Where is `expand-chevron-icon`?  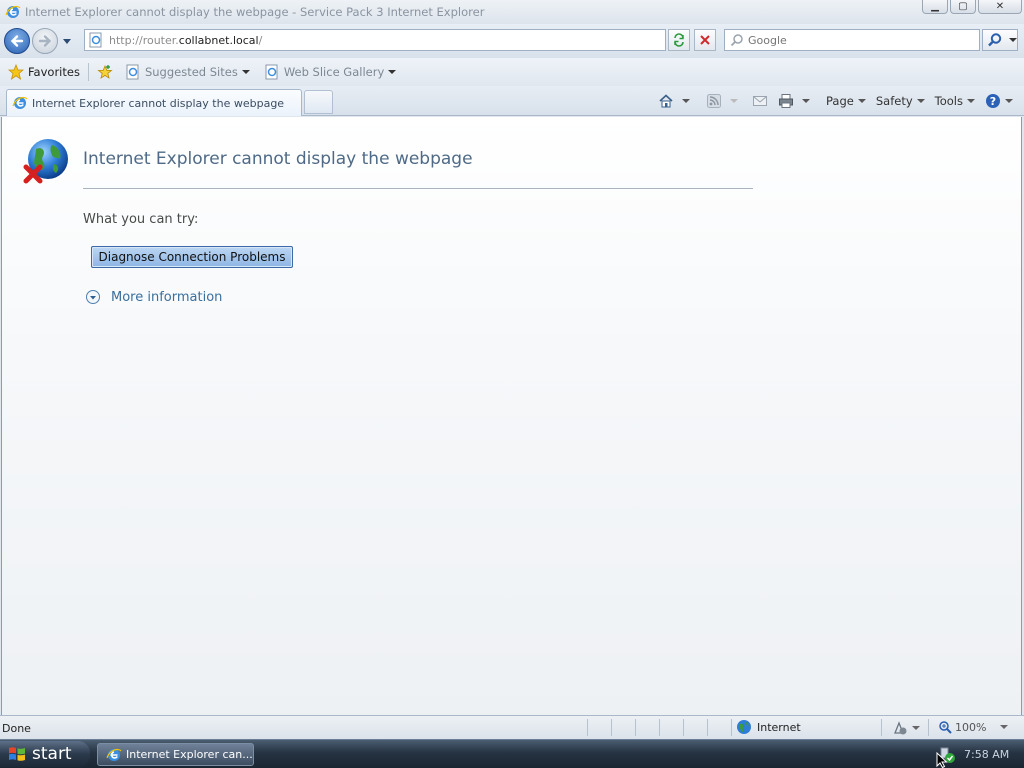 expand-chevron-icon is located at coordinates (93, 297).